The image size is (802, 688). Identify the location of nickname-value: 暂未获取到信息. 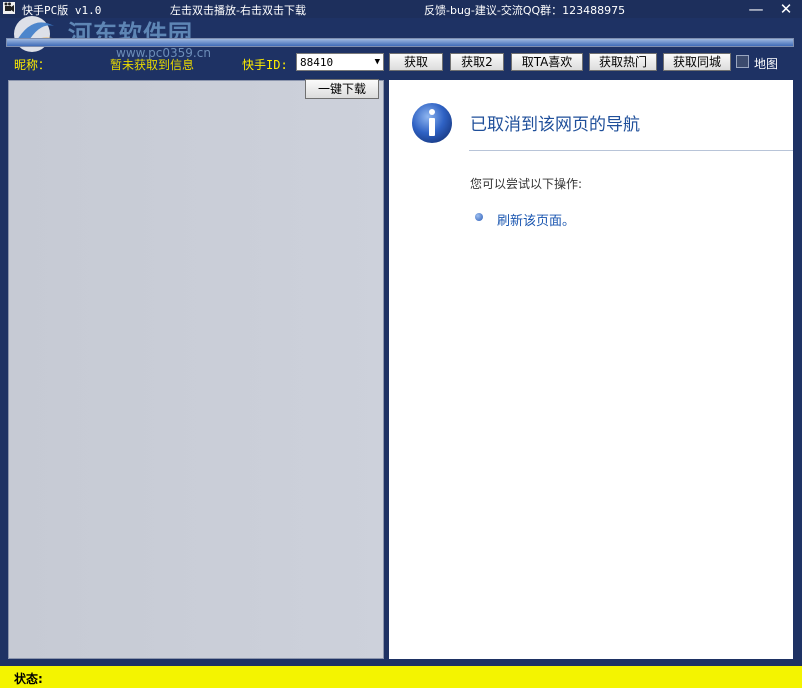
(152, 65).